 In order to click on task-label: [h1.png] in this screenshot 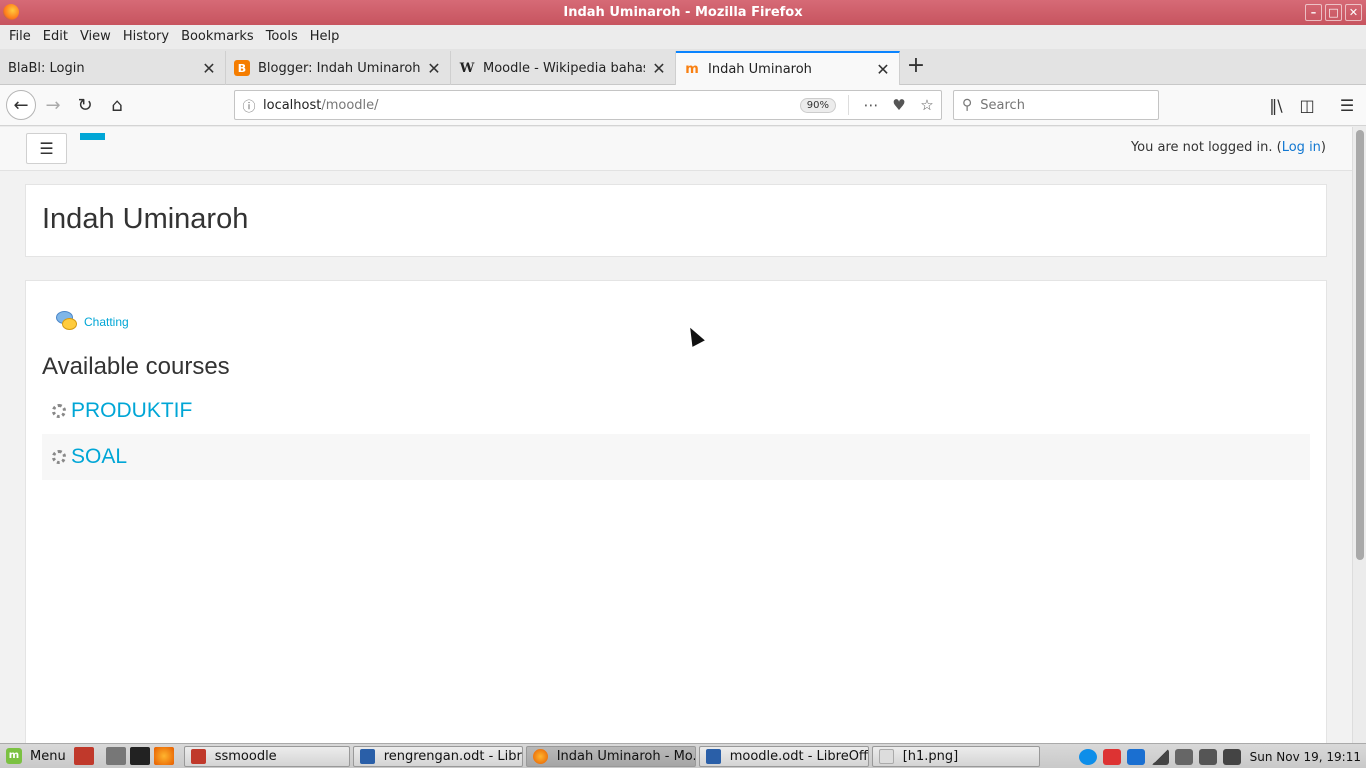, I will do `click(930, 756)`.